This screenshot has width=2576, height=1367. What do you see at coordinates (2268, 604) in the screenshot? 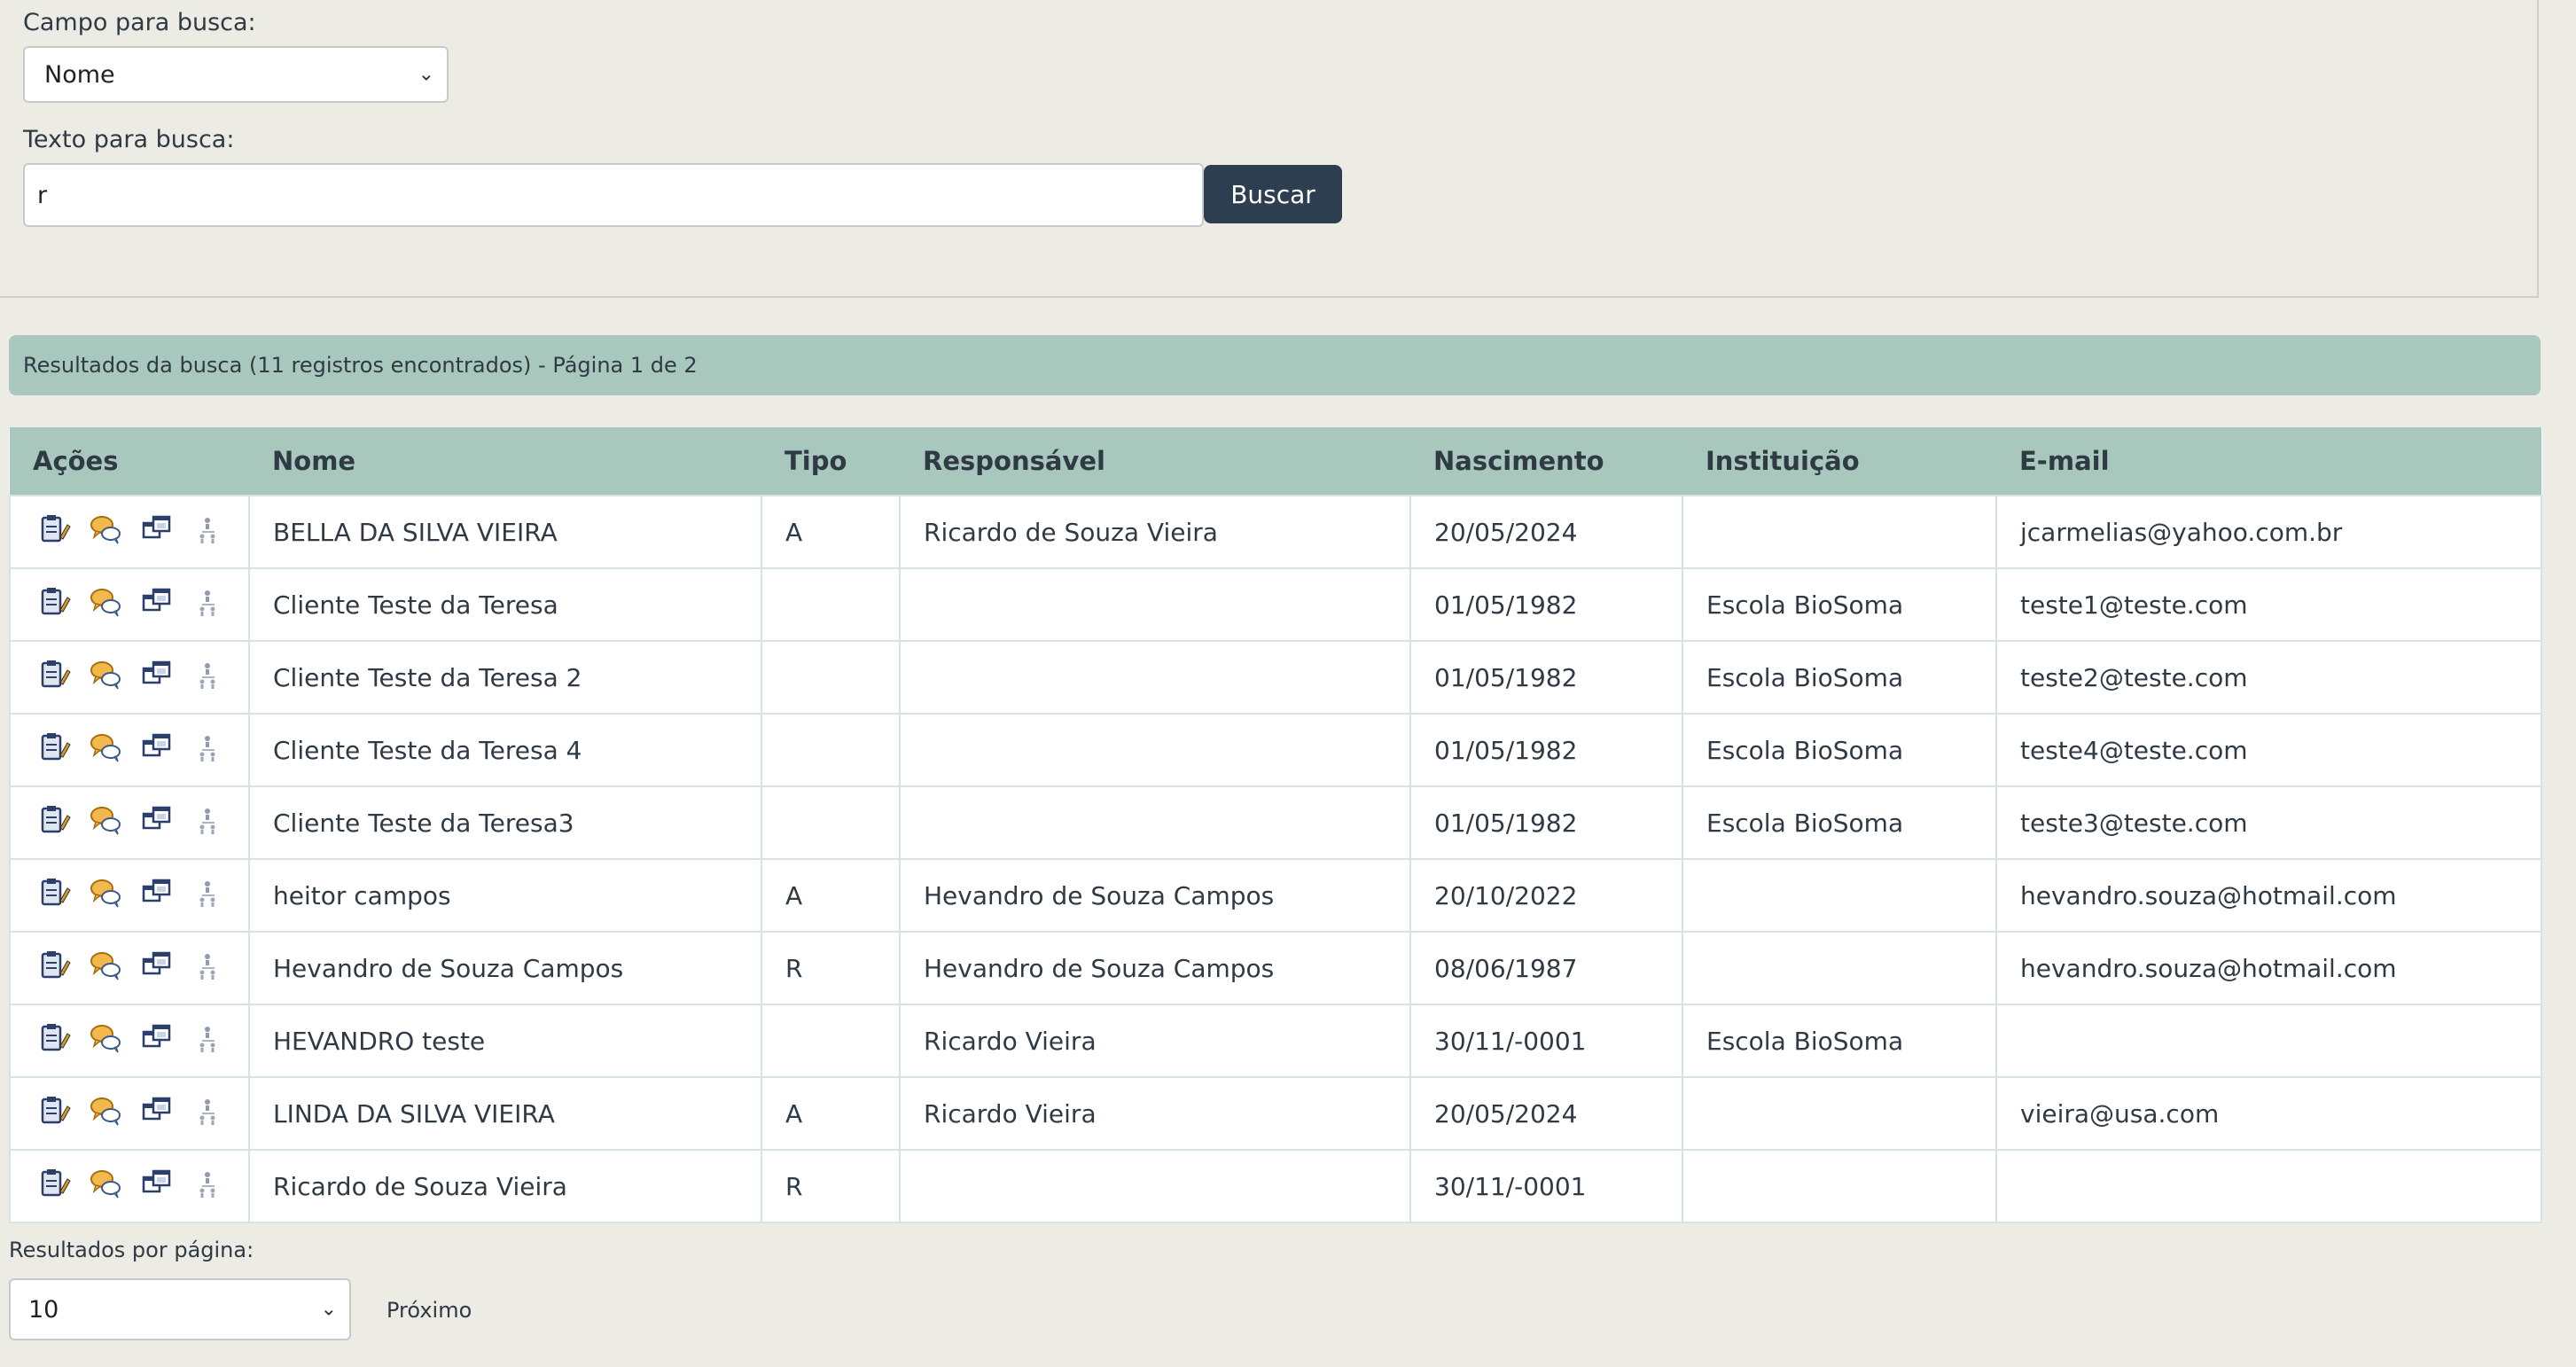
I see `cell-email: teste1@teste.com` at bounding box center [2268, 604].